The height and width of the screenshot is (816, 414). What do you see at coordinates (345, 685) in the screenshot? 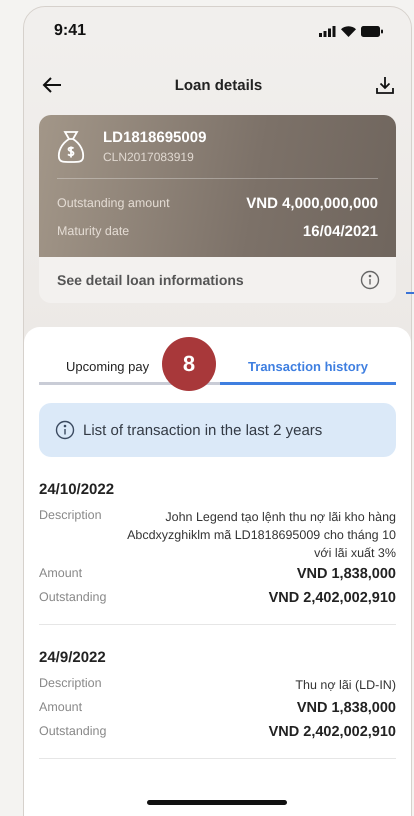
I see `description-text: Thu nợ lãi (LD-IN)` at bounding box center [345, 685].